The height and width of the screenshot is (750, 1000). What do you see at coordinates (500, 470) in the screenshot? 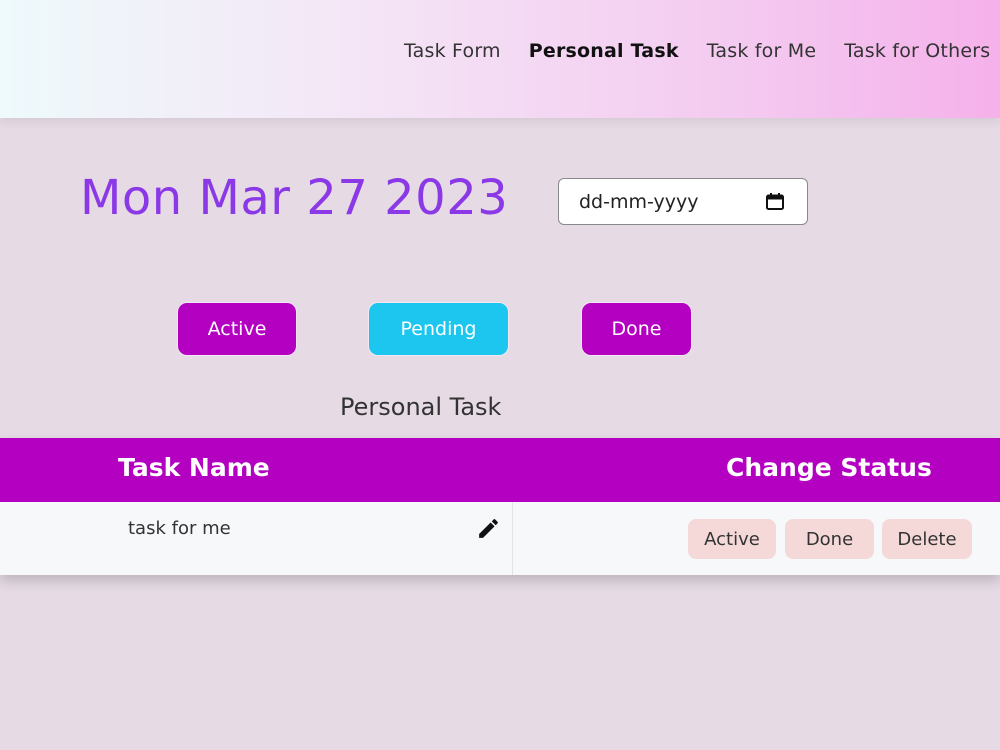
I see `table-header: Task Name Change Status` at bounding box center [500, 470].